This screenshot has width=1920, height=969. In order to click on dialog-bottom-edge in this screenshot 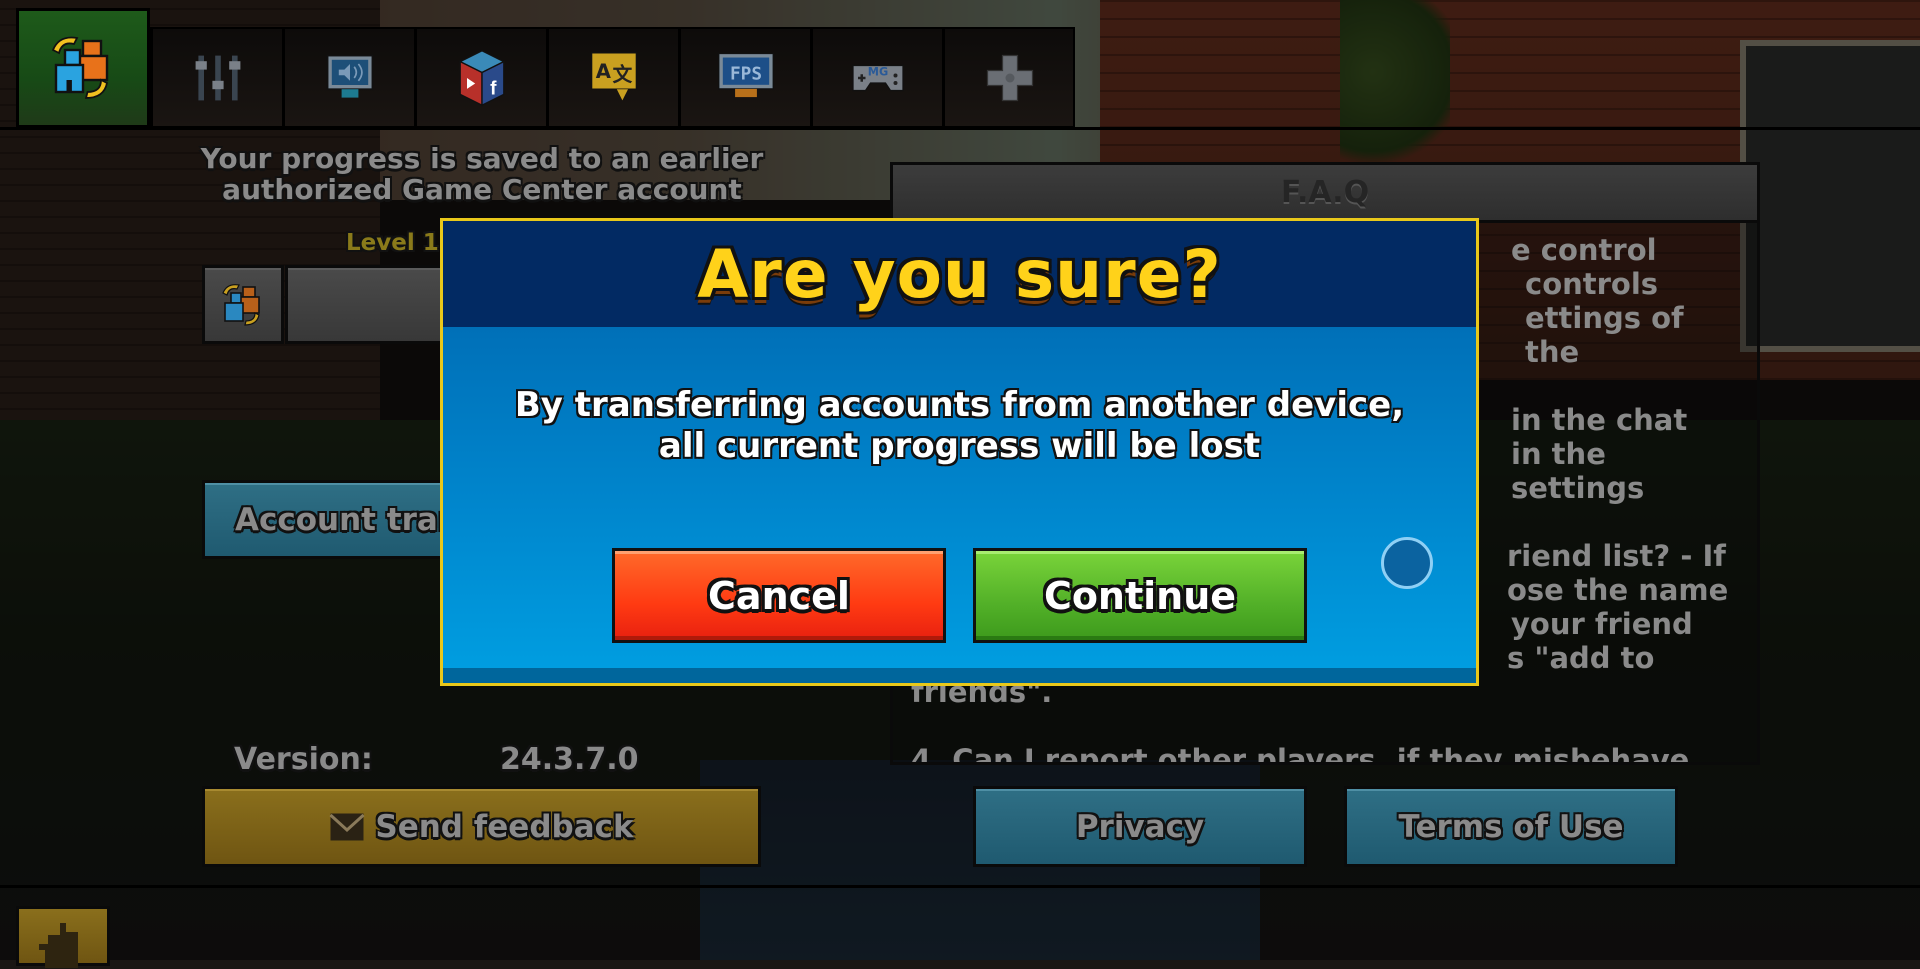, I will do `click(959, 675)`.